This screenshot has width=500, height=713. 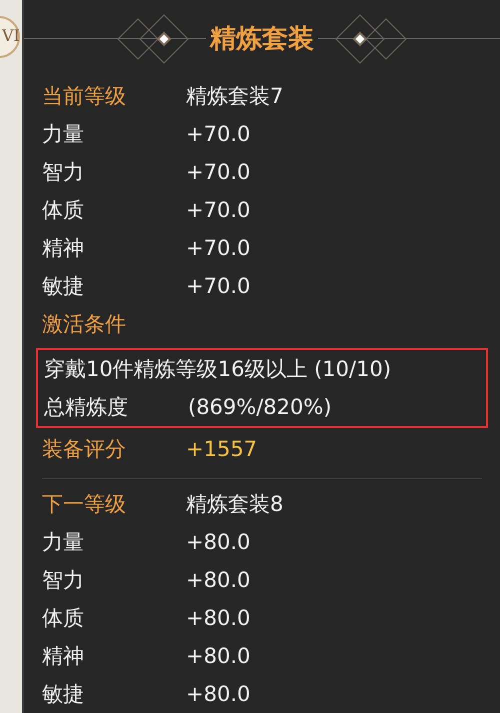 I want to click on level-value: 精炼套装7, so click(x=235, y=96).